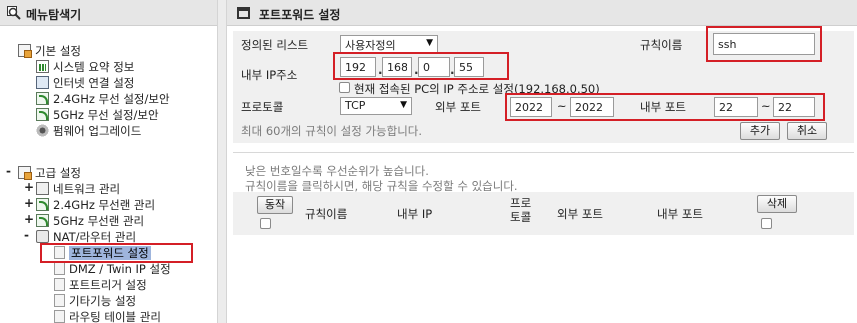  What do you see at coordinates (106, 115) in the screenshot?
I see `tree-item-label: 5GHz 무선 설정/보안` at bounding box center [106, 115].